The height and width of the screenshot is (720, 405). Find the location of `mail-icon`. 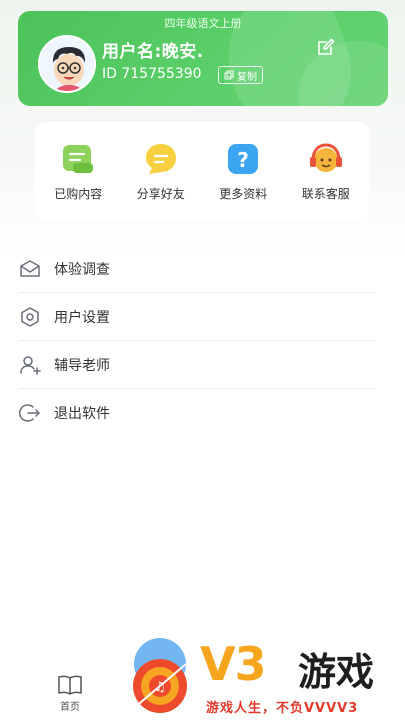

mail-icon is located at coordinates (30, 268).